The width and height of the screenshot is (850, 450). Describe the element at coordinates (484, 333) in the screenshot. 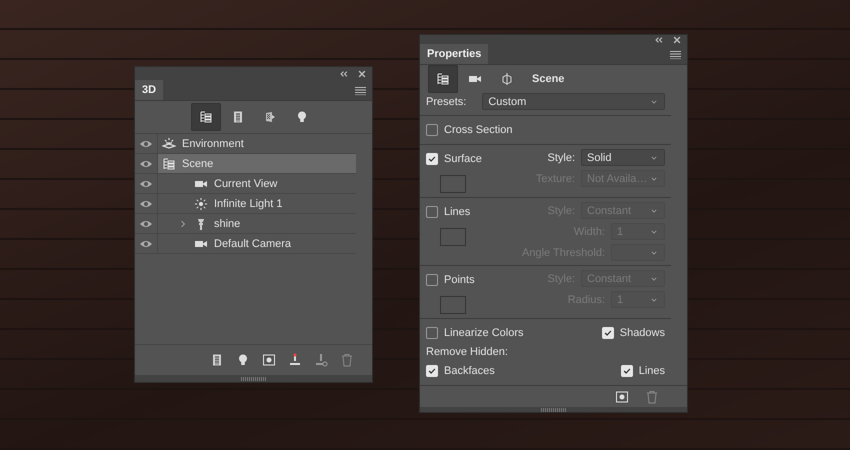

I see `checkbox-label: Linearize Colors` at that location.